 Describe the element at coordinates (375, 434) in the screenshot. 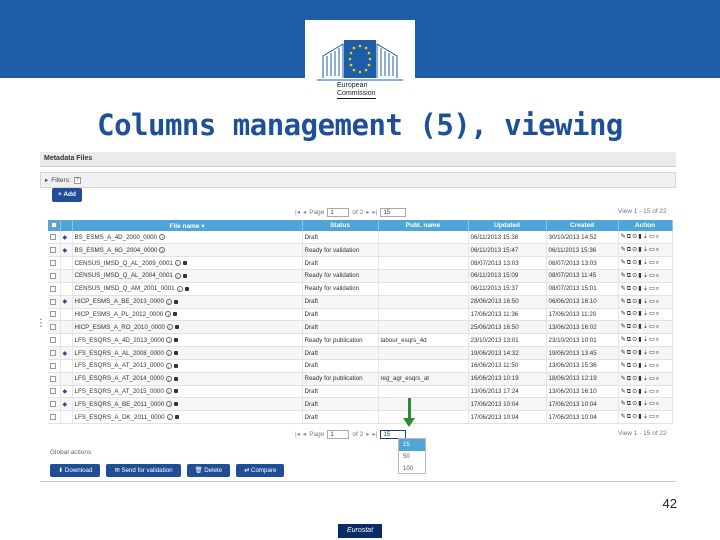

I see `last-page-icon: ▸|` at that location.